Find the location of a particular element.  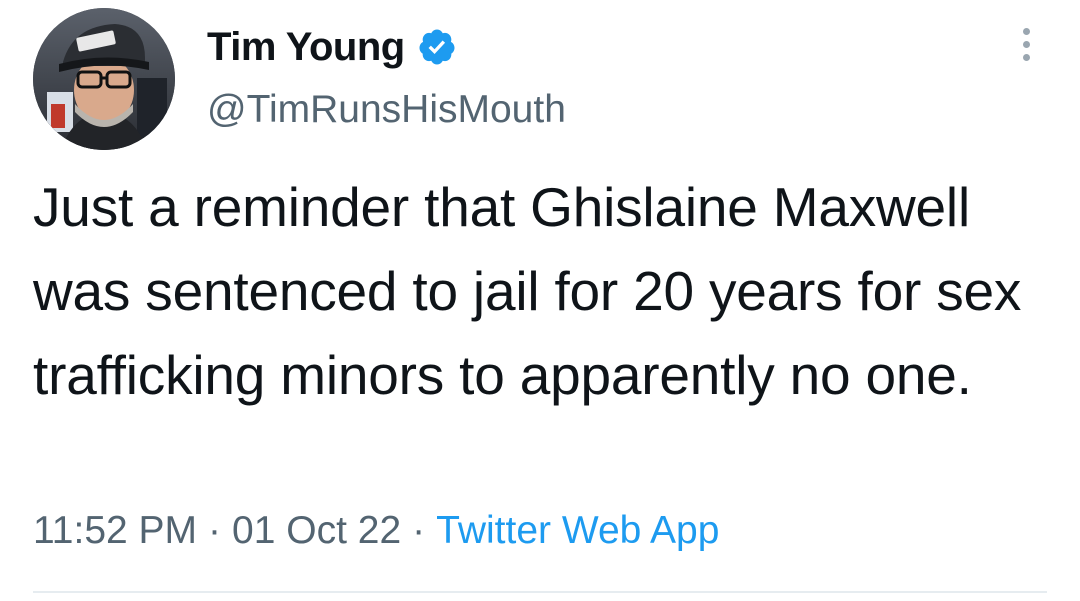

tweet-metadata: 11:52 PM · 01 Oct 22 · Twitter Web App is located at coordinates (376, 531).